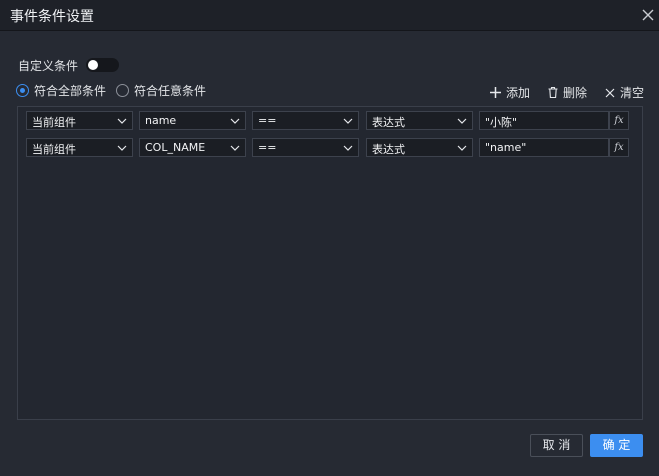 The height and width of the screenshot is (476, 659). I want to click on delete-button: 删除, so click(567, 92).